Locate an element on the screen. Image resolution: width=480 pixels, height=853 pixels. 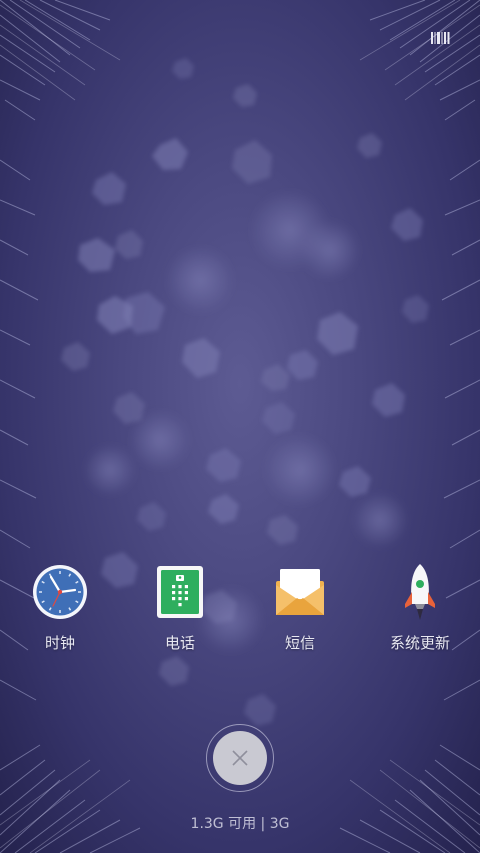
barcode-icon is located at coordinates (440, 38).